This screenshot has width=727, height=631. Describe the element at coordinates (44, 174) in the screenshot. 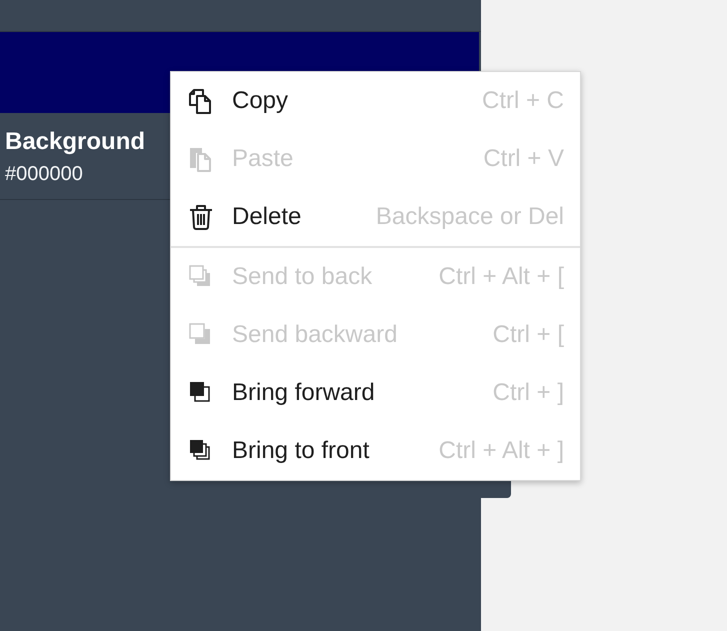

I see `color-code-text: #000000` at that location.